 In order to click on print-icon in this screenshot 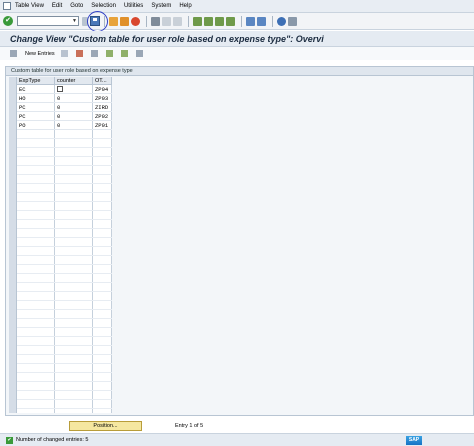, I will do `click(155, 21)`.